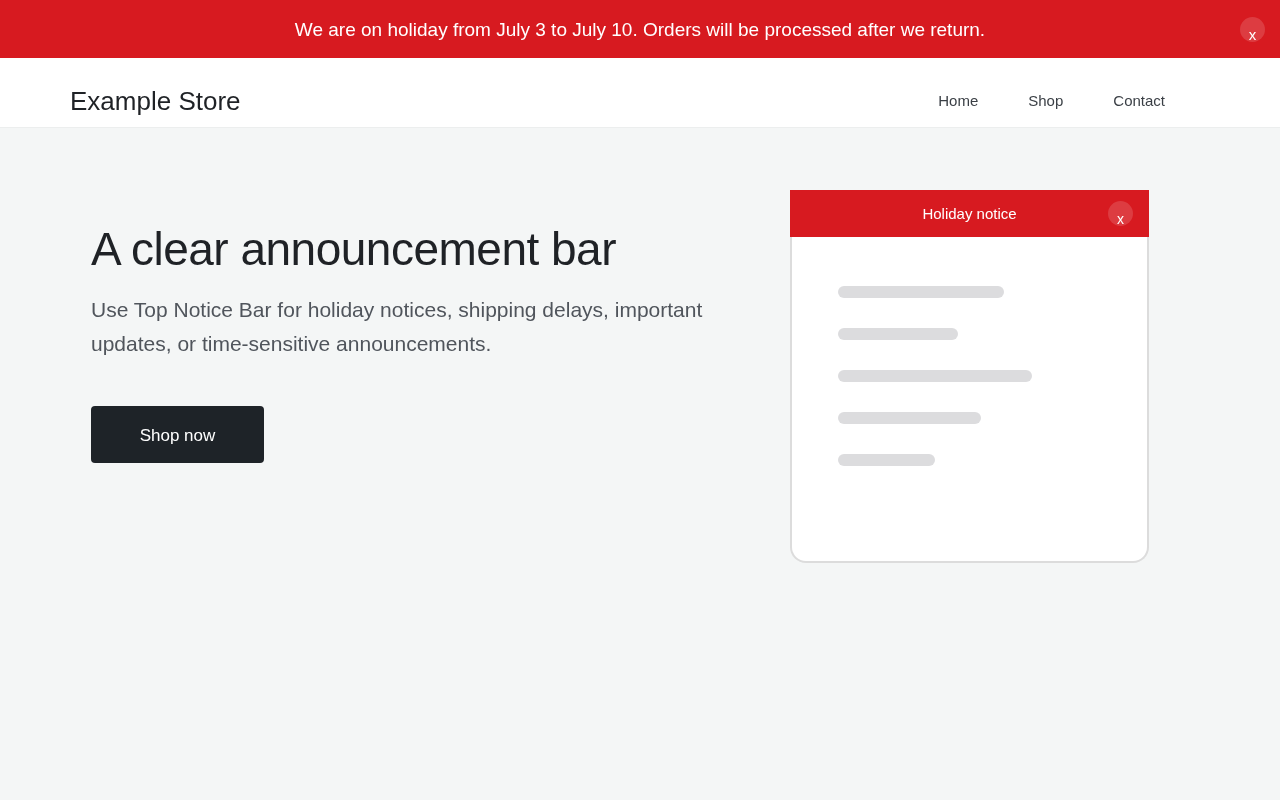  I want to click on hero-description: Use Top Notice Bar for holiday notices, shipping delays, important updates, or time-sensitive announcements., so click(397, 327).